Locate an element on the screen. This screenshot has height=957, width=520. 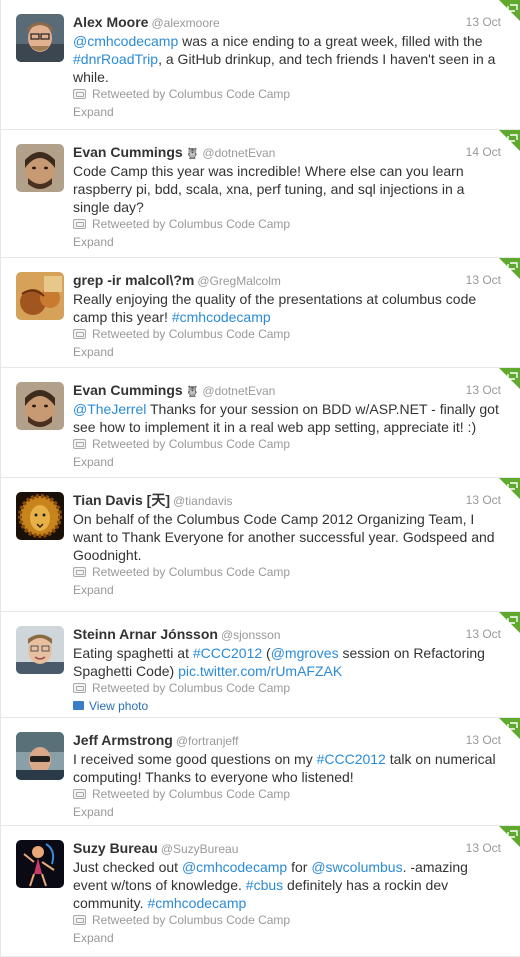
tweet-link: @TheJerrel is located at coordinates (109, 409).